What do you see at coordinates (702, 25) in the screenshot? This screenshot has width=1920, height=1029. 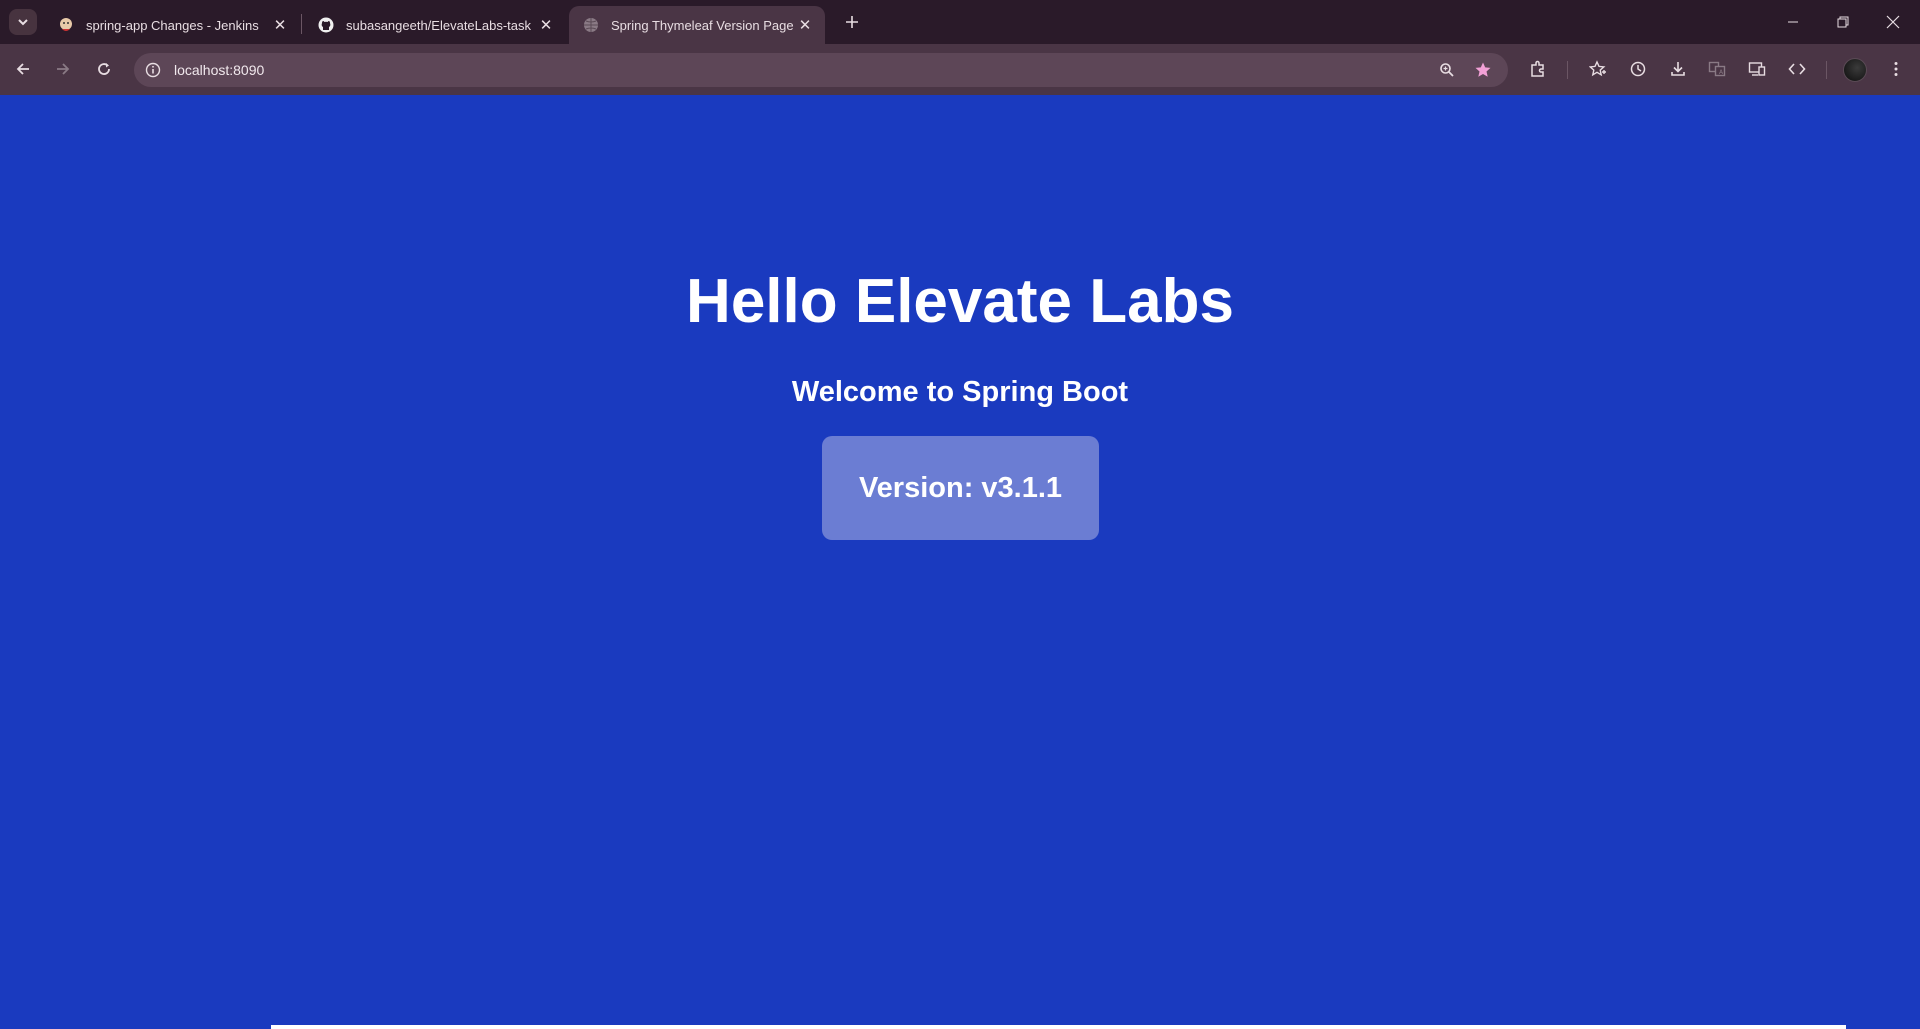 I see `tab-title: Spring Thymeleaf Version Page` at bounding box center [702, 25].